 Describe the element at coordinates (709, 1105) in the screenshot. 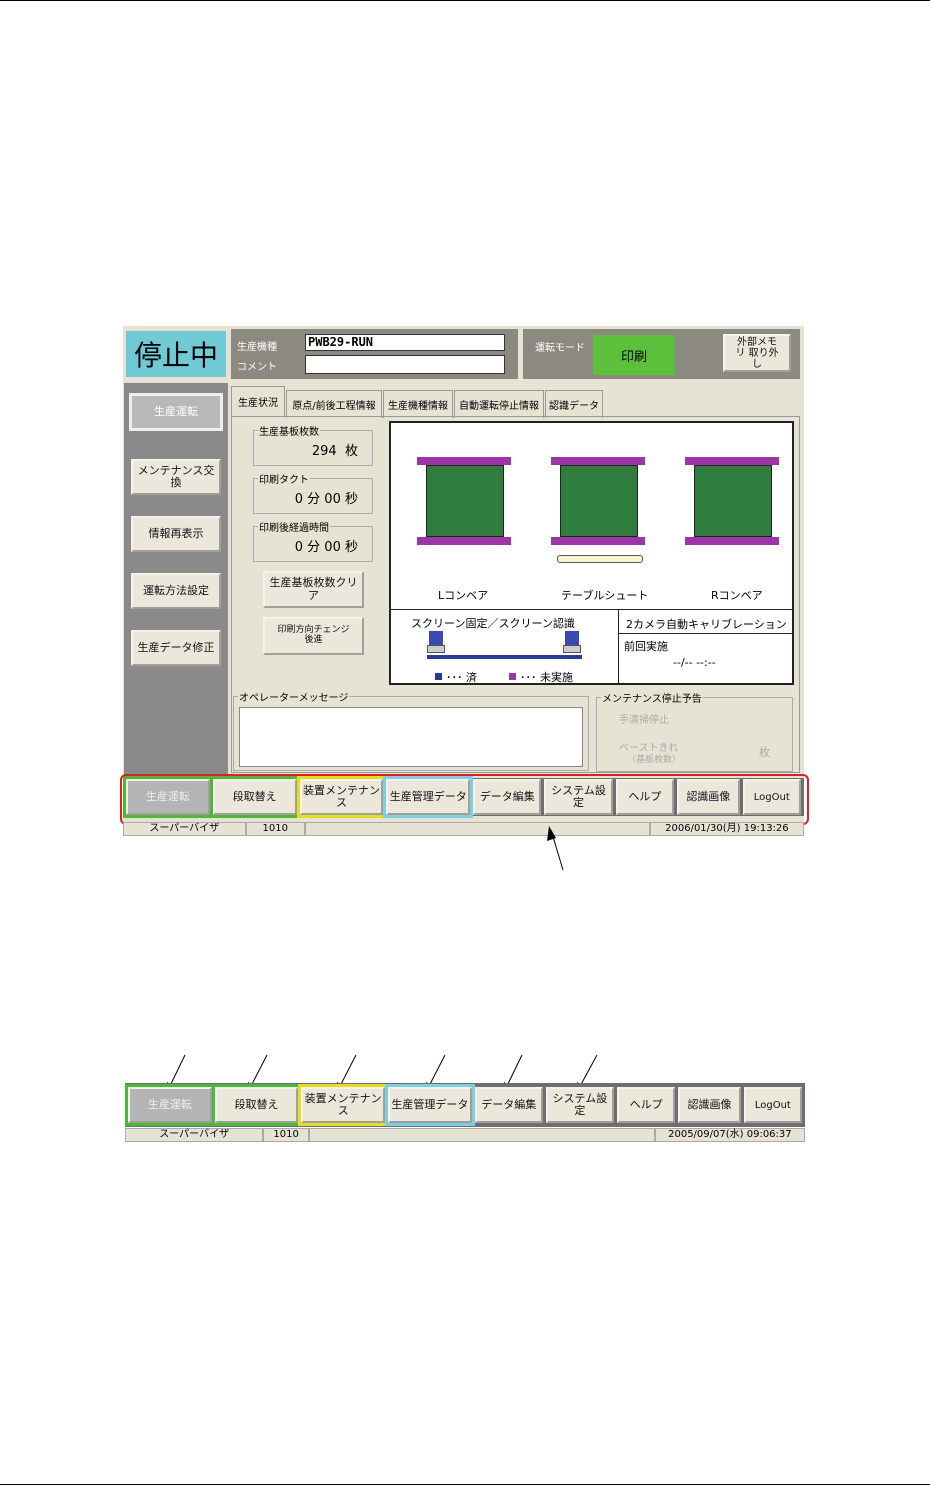

I see `detail-recognition-image-button: 認識画像` at that location.